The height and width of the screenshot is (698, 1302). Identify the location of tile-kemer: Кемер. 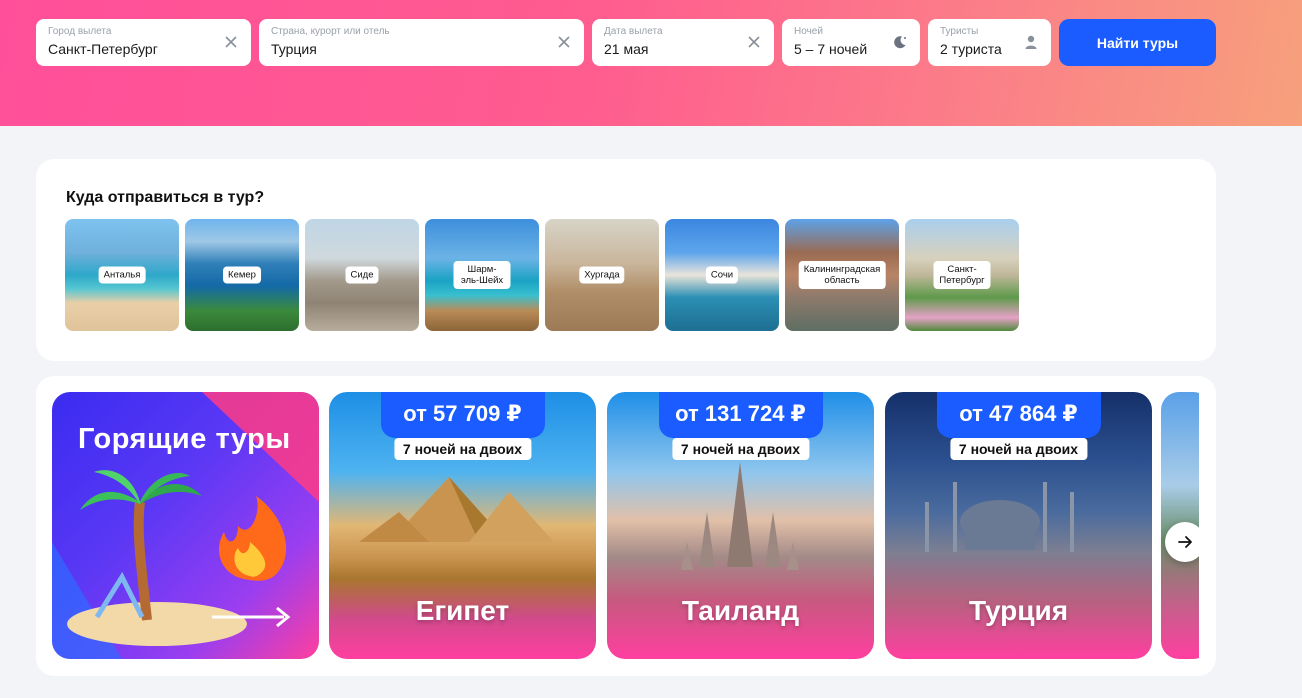
(242, 275).